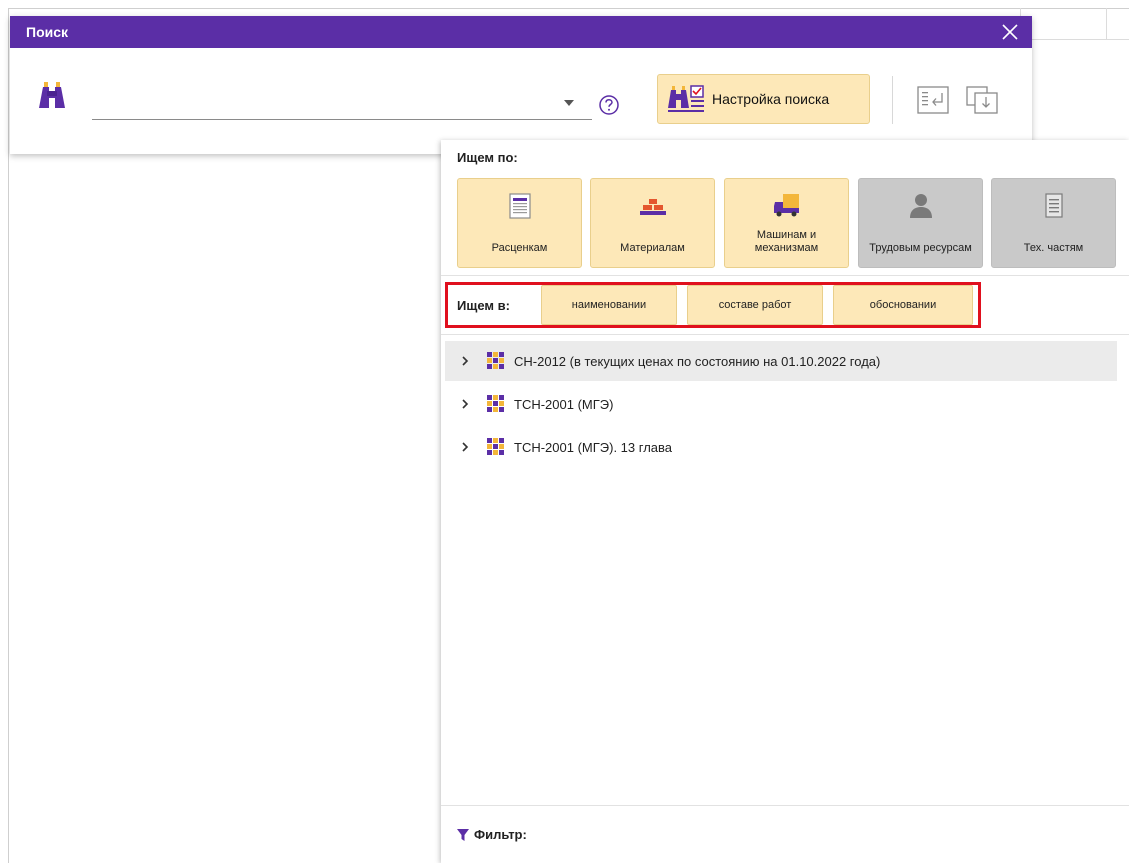 Image resolution: width=1129 pixels, height=863 pixels. Describe the element at coordinates (500, 834) in the screenshot. I see `filter-label: Фильтр:` at that location.